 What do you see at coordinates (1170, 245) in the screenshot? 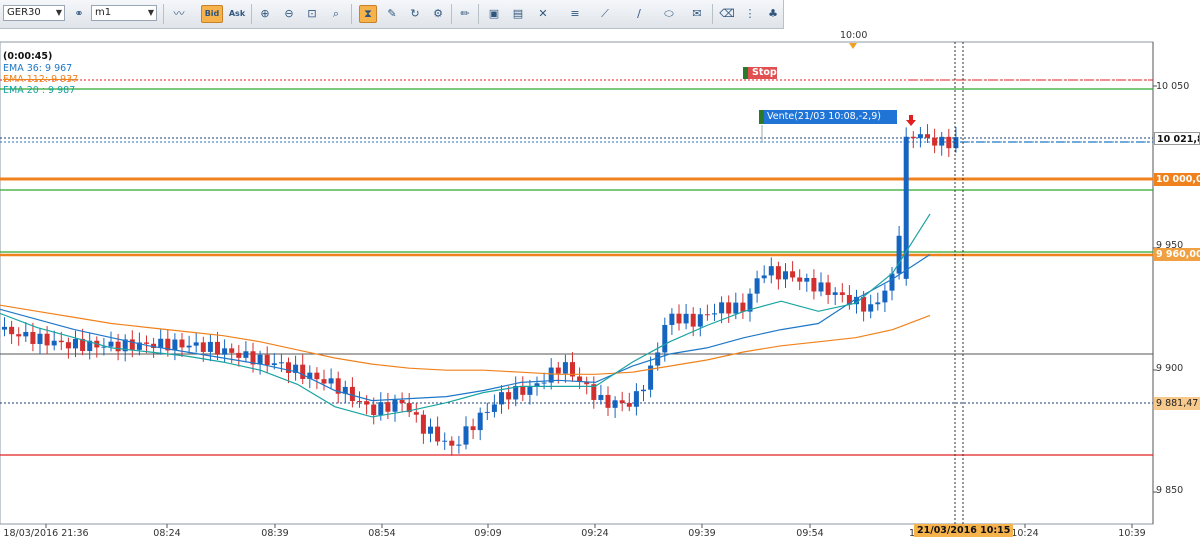
I see `price-axis-label: 9 950` at bounding box center [1170, 245].